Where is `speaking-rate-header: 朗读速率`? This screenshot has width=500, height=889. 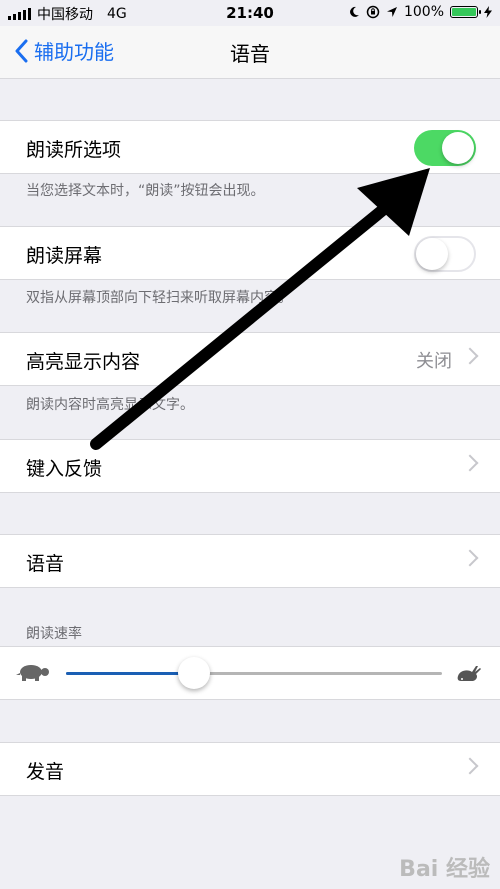 speaking-rate-header: 朗读速率 is located at coordinates (54, 634).